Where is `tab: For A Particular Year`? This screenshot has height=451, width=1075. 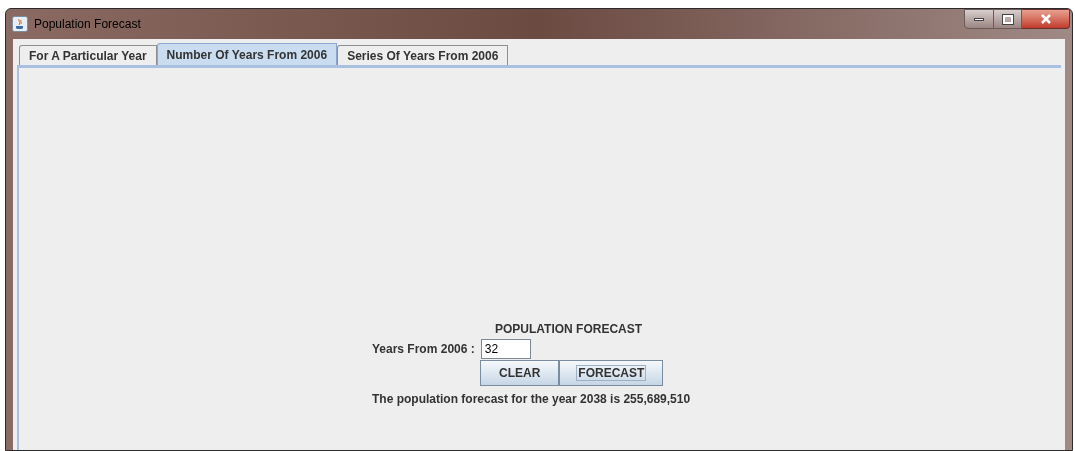
tab: For A Particular Year is located at coordinates (88, 55).